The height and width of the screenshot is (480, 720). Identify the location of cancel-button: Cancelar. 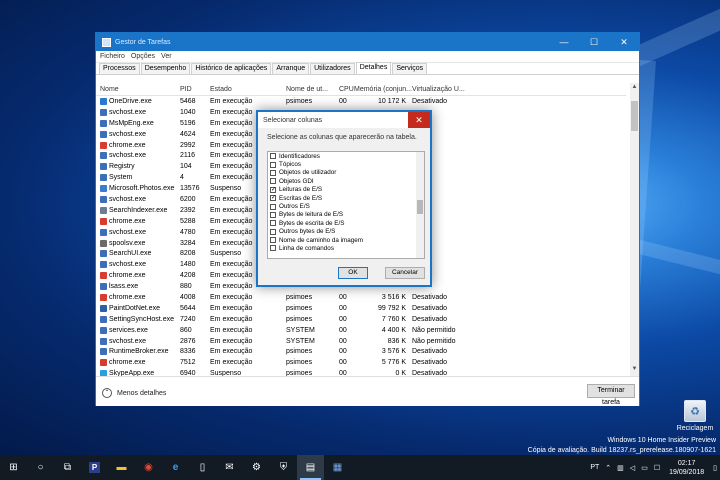
(405, 273).